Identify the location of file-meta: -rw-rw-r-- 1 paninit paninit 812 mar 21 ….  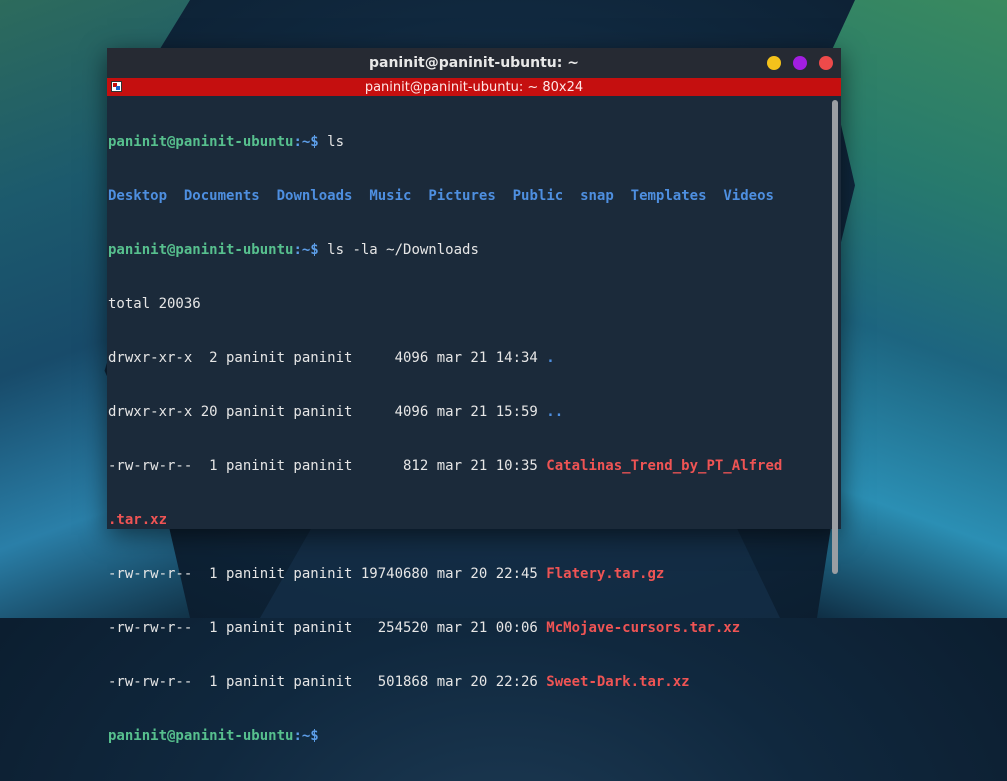
(327, 466).